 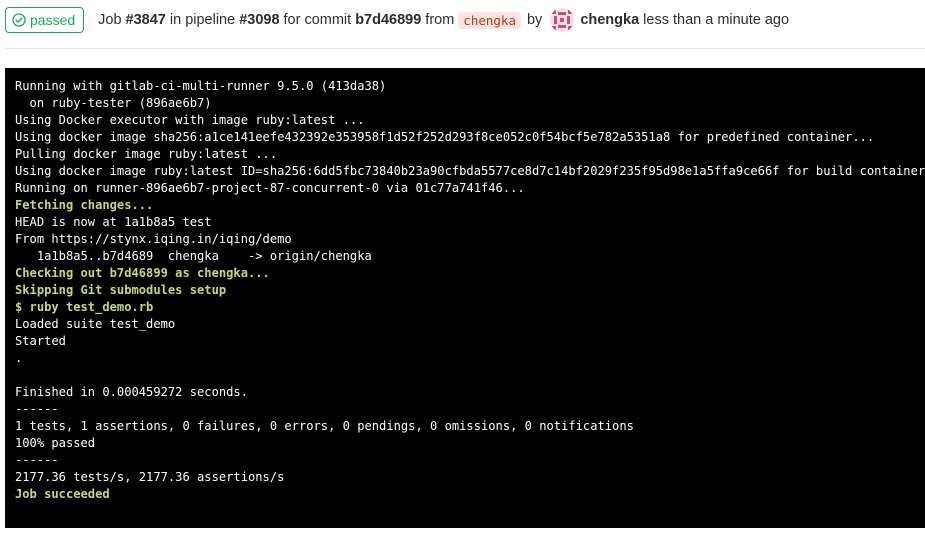 I want to click on log-line: From https://stynx.iqing.in/iqing/demo, so click(x=153, y=239).